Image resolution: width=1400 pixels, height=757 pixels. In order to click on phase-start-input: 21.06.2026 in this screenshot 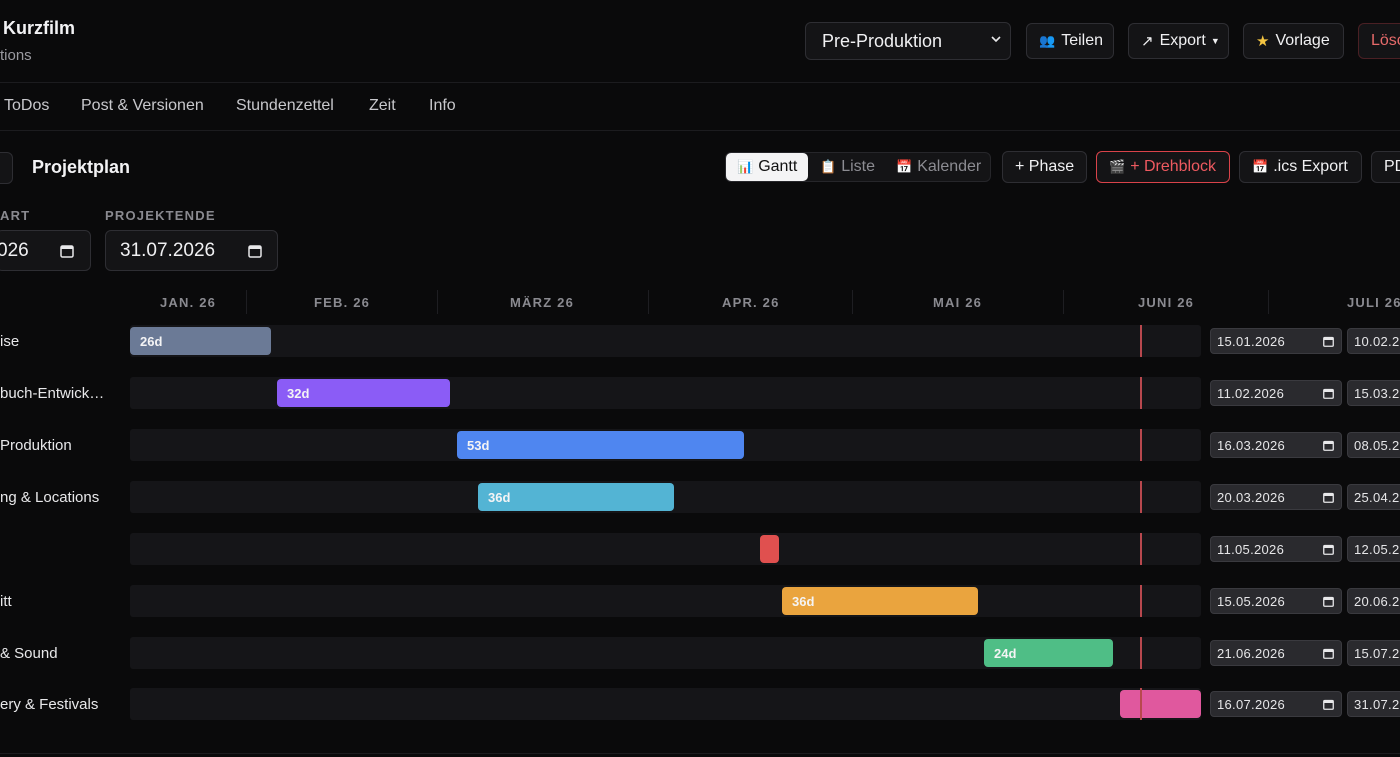, I will do `click(1276, 653)`.